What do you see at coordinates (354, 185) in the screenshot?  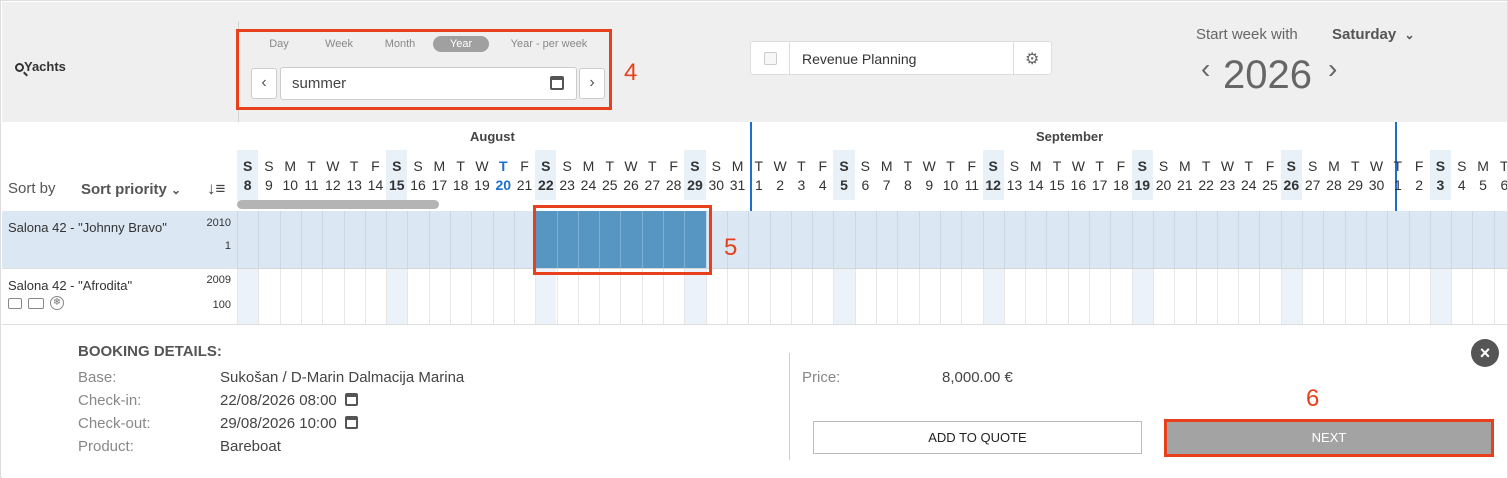 I see `day-number: 13` at bounding box center [354, 185].